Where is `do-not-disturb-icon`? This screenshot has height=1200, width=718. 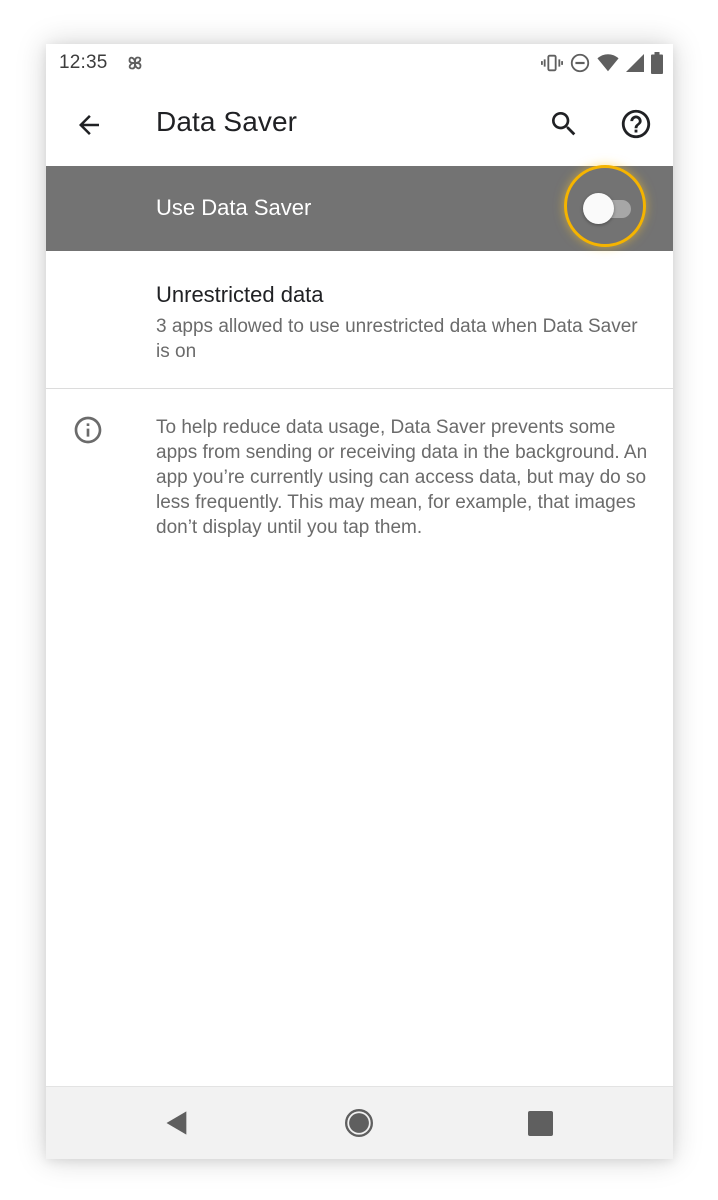
do-not-disturb-icon is located at coordinates (580, 63).